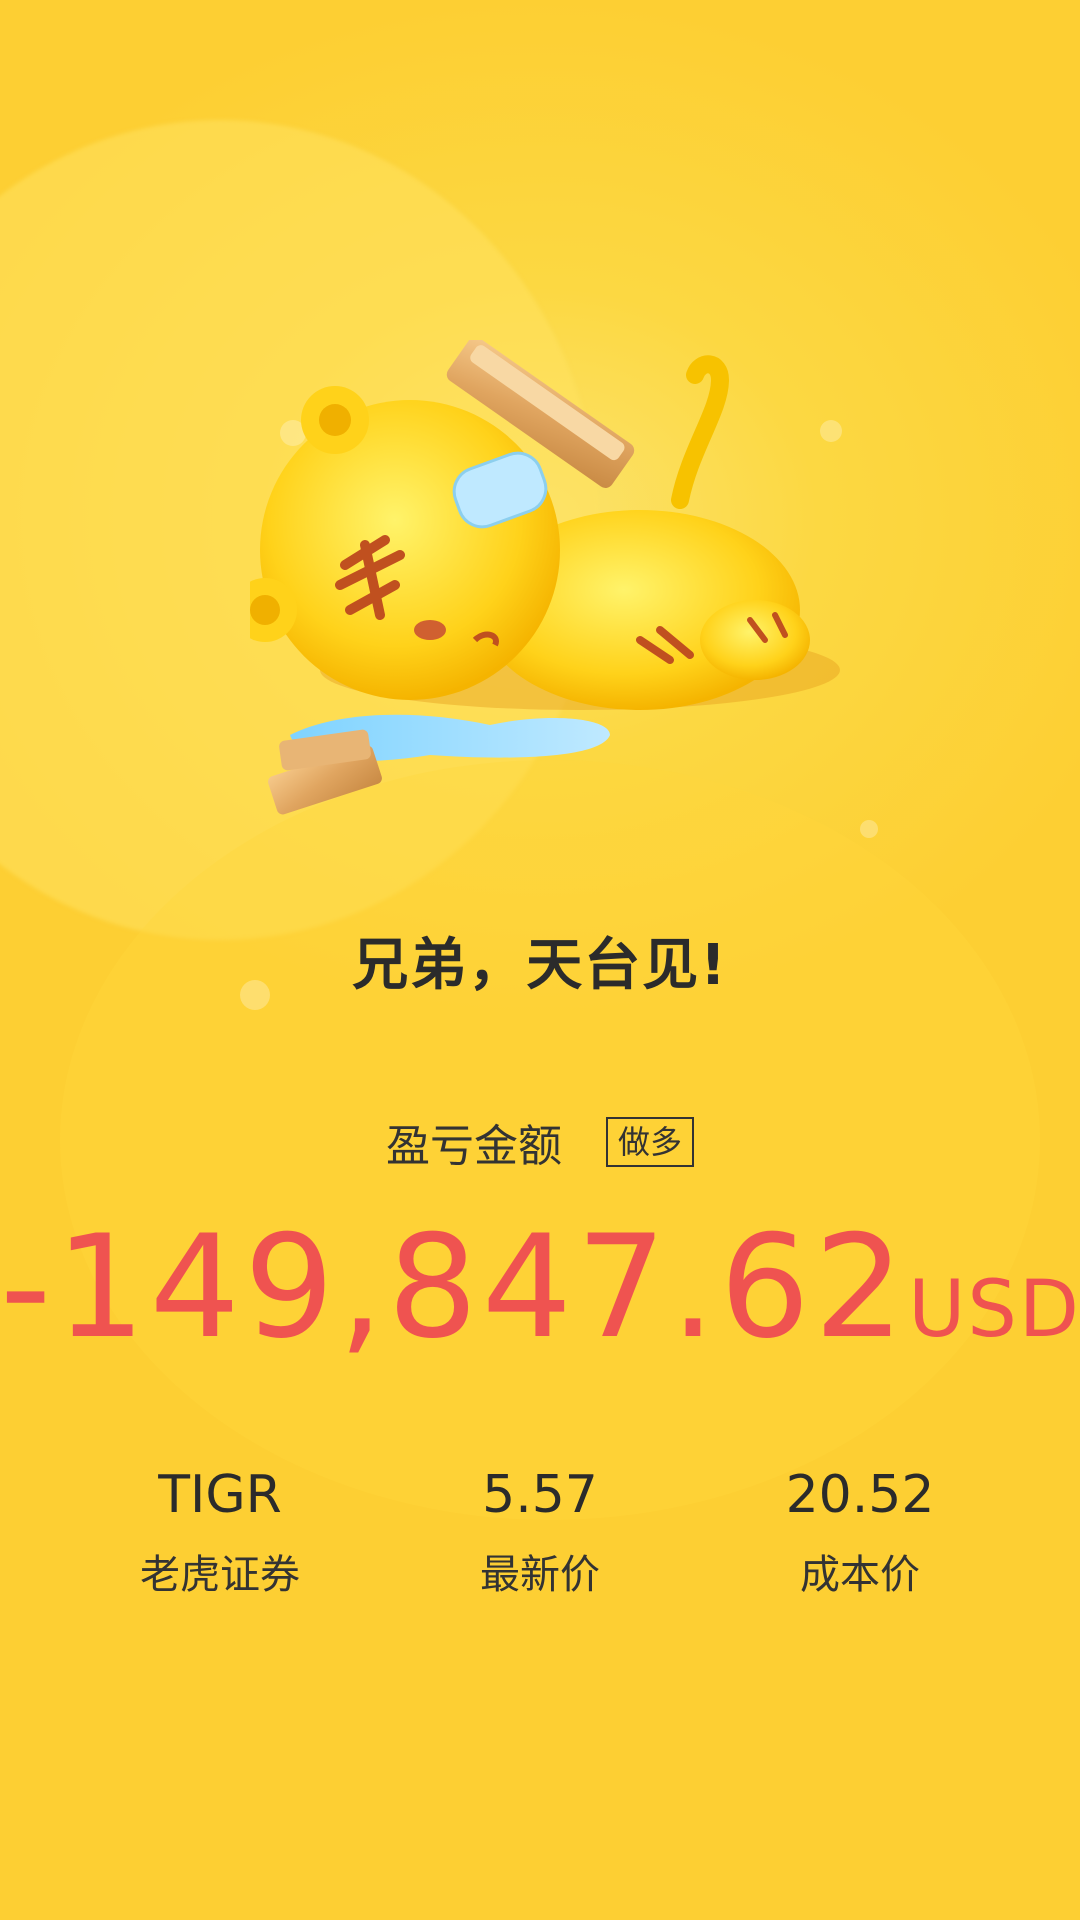 Image resolution: width=1080 pixels, height=1920 pixels. Describe the element at coordinates (540, 965) in the screenshot. I see `headline: 兄弟，天台见!` at that location.